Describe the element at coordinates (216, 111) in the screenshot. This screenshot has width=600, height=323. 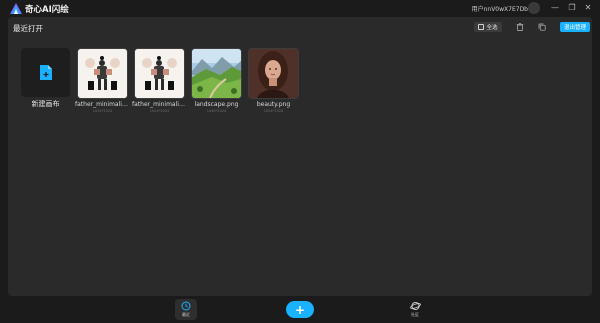
I see `item-dimensions: 1440*1024` at that location.